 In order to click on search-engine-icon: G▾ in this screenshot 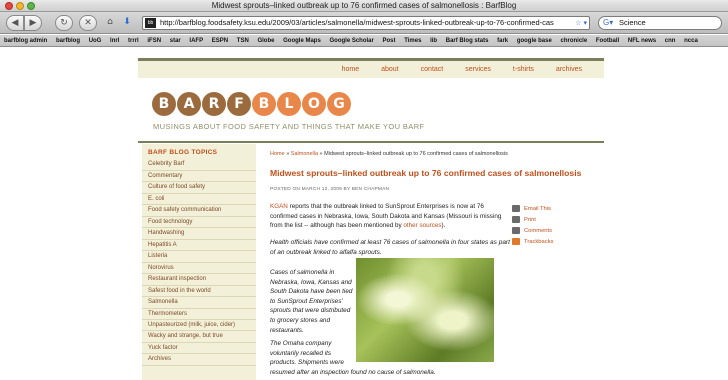, I will do `click(608, 23)`.